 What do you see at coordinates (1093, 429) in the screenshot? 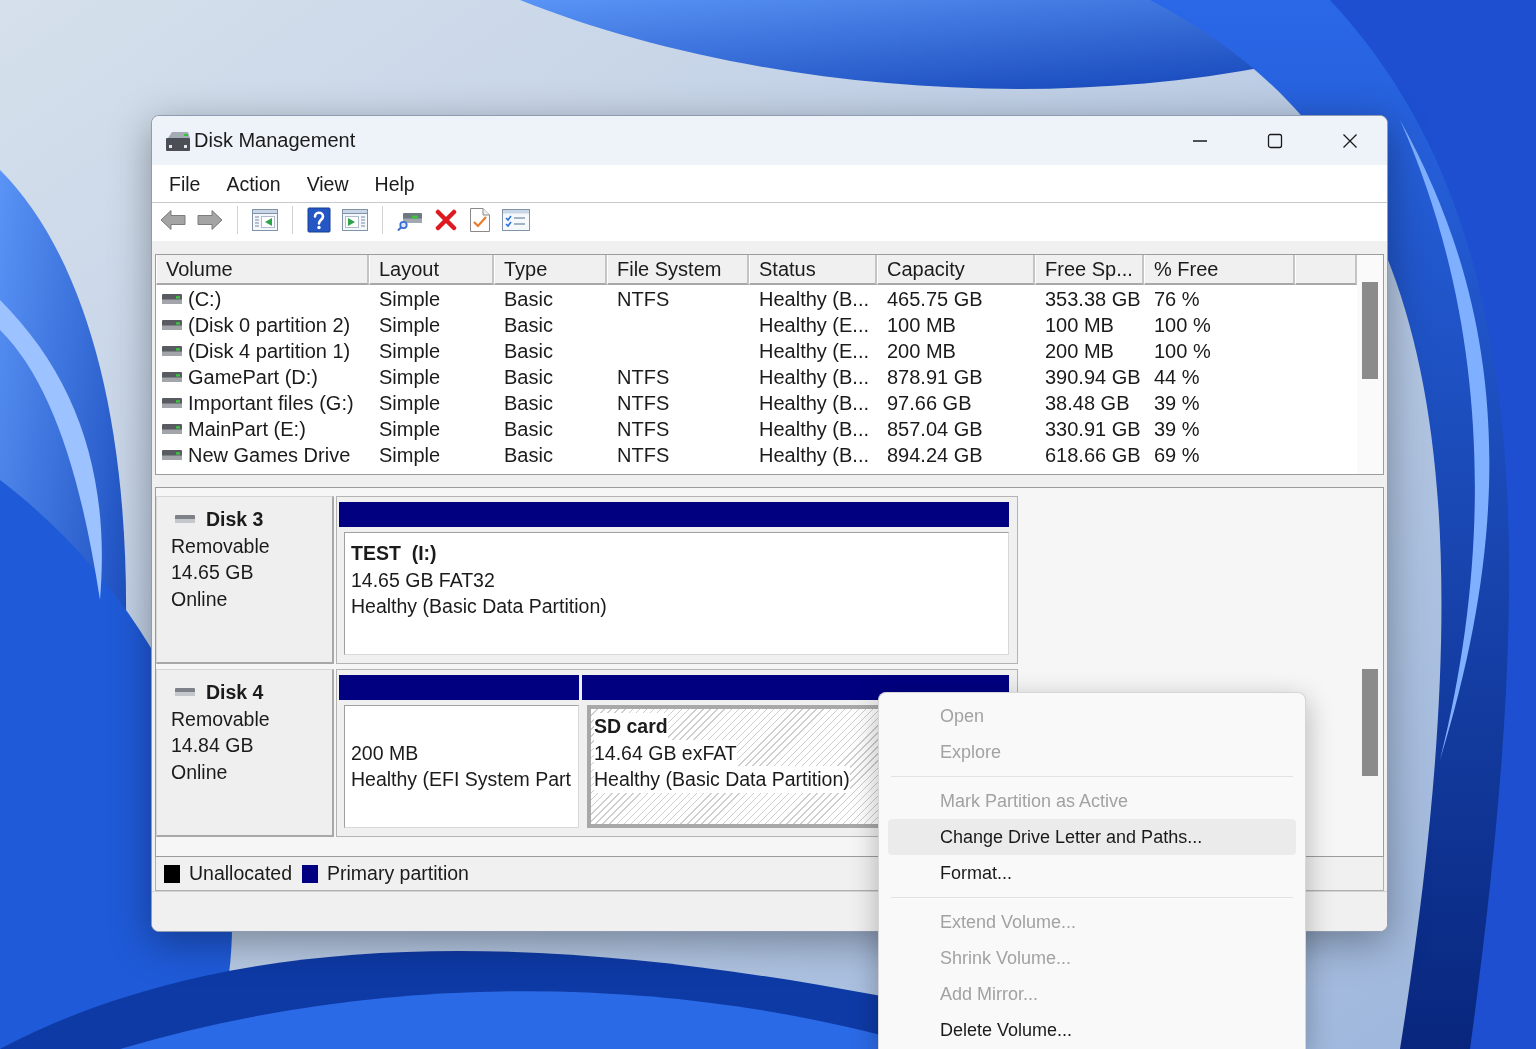
I see `table-cell-text: 330.91 GB` at bounding box center [1093, 429].